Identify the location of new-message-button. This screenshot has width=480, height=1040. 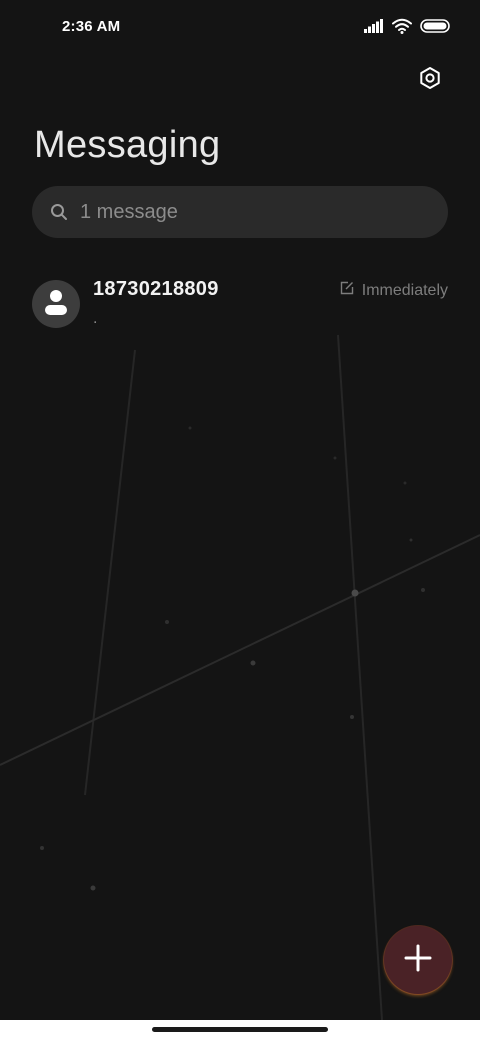
(418, 960).